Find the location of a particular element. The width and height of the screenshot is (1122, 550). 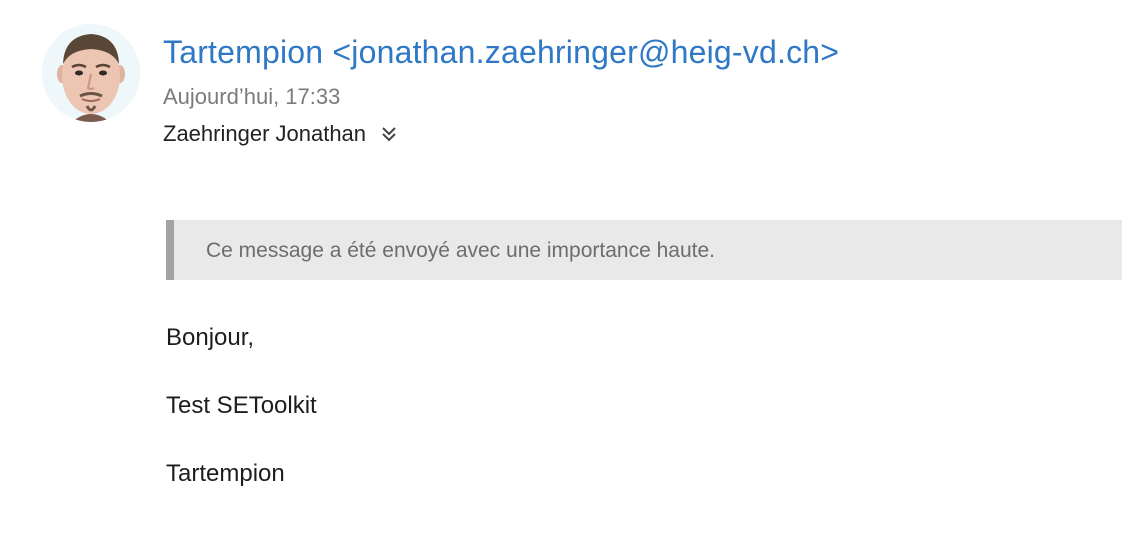

avatar is located at coordinates (91, 73).